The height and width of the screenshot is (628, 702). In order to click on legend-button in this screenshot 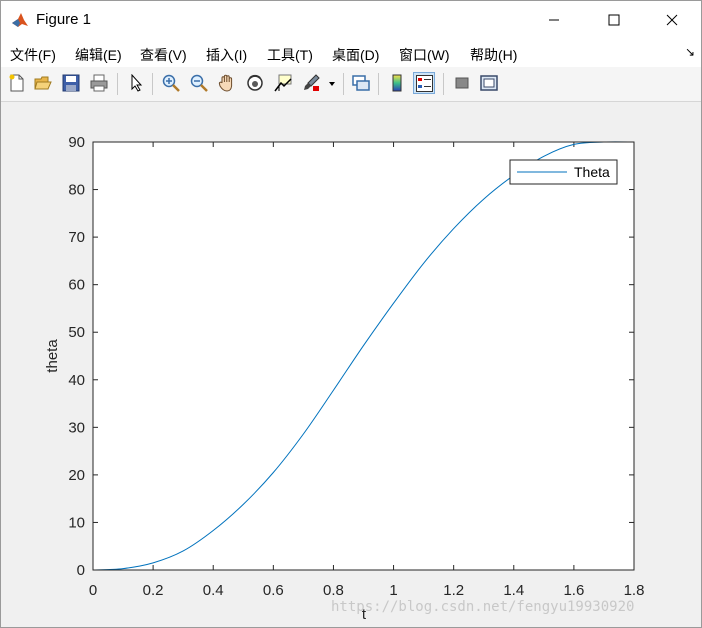, I will do `click(424, 83)`.